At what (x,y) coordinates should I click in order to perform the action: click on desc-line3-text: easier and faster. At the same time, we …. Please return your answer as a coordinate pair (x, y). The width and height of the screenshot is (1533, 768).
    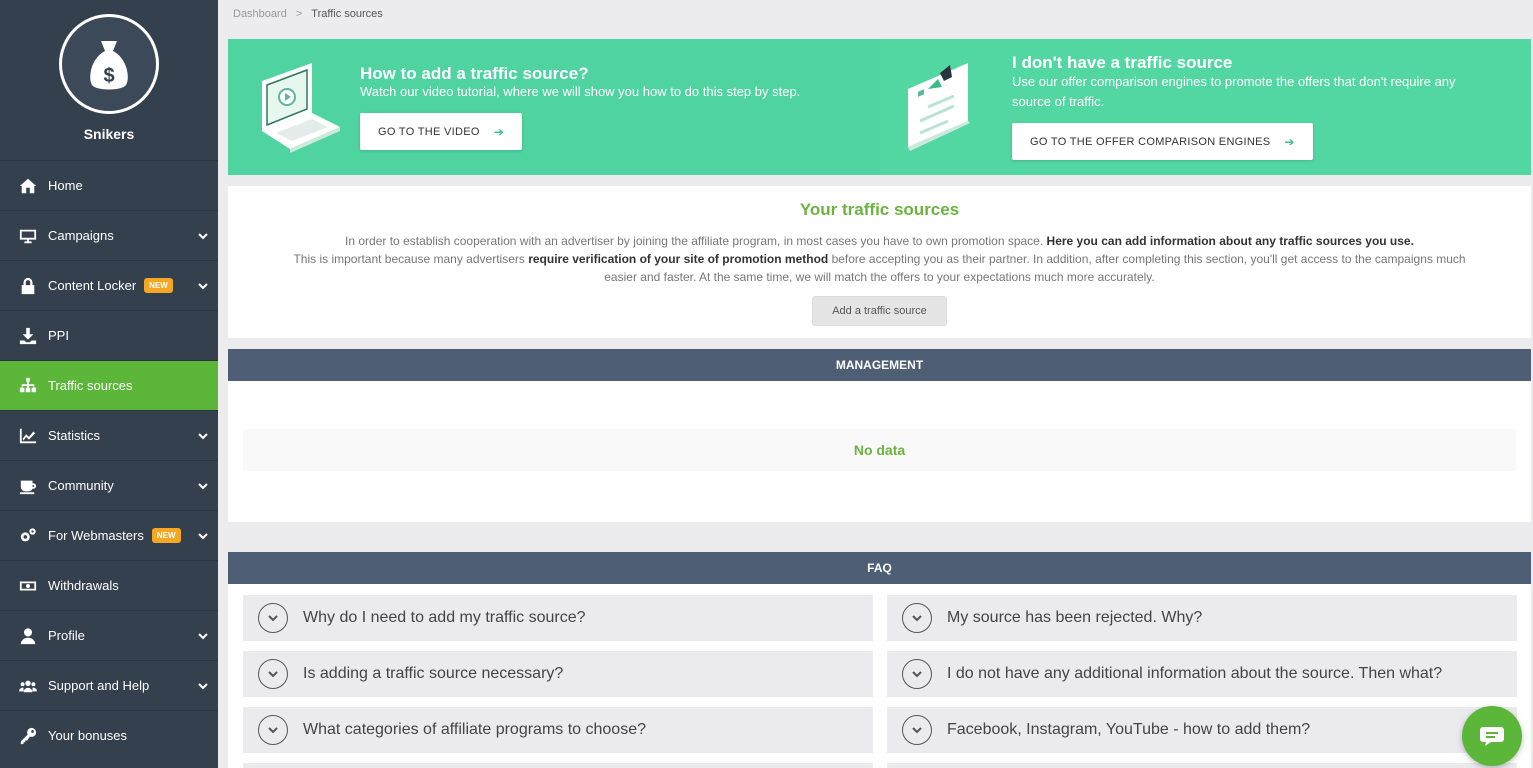
    Looking at the image, I should click on (879, 277).